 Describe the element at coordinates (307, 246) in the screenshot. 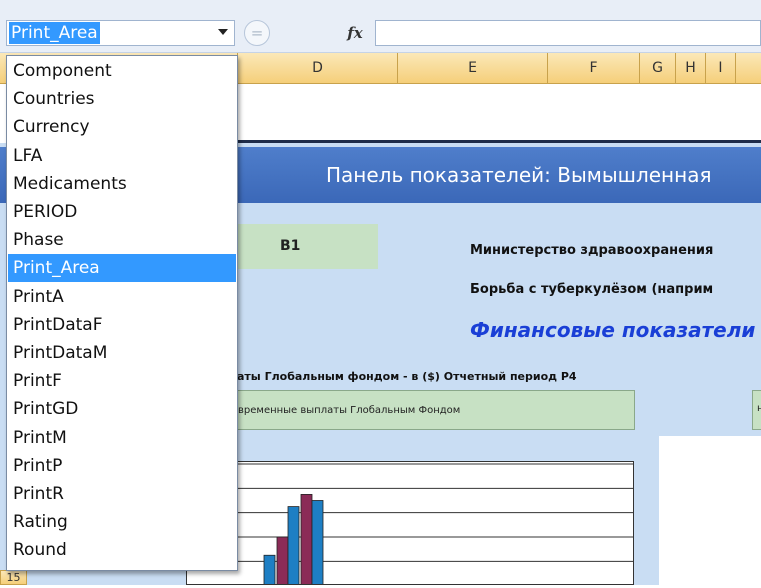

I see `b1-cell` at that location.